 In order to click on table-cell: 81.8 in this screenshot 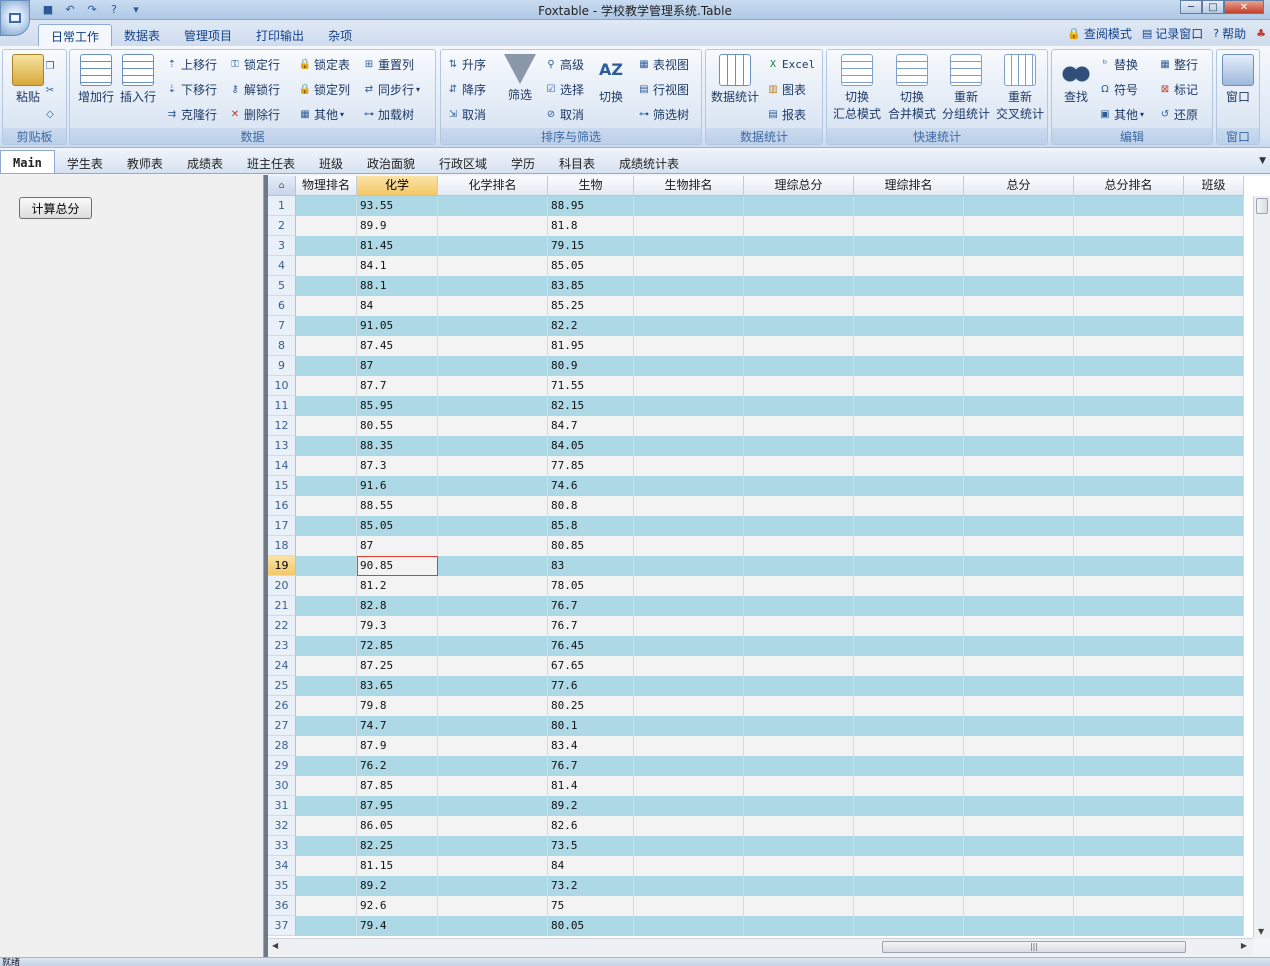, I will do `click(591, 226)`.